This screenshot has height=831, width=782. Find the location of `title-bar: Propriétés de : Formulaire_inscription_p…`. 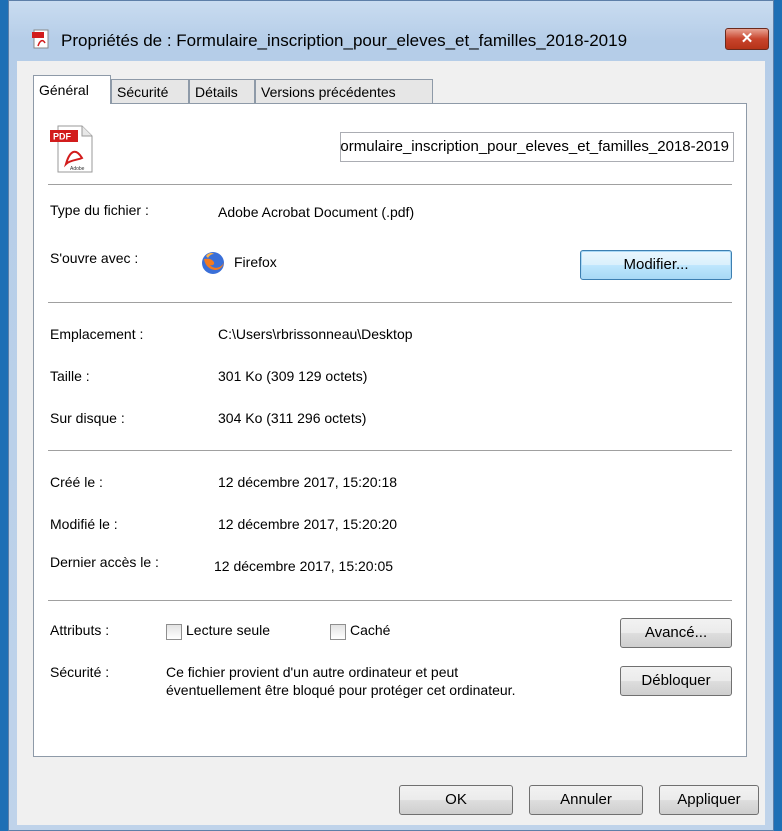

title-bar: Propriétés de : Formulaire_inscription_p… is located at coordinates (391, 25).